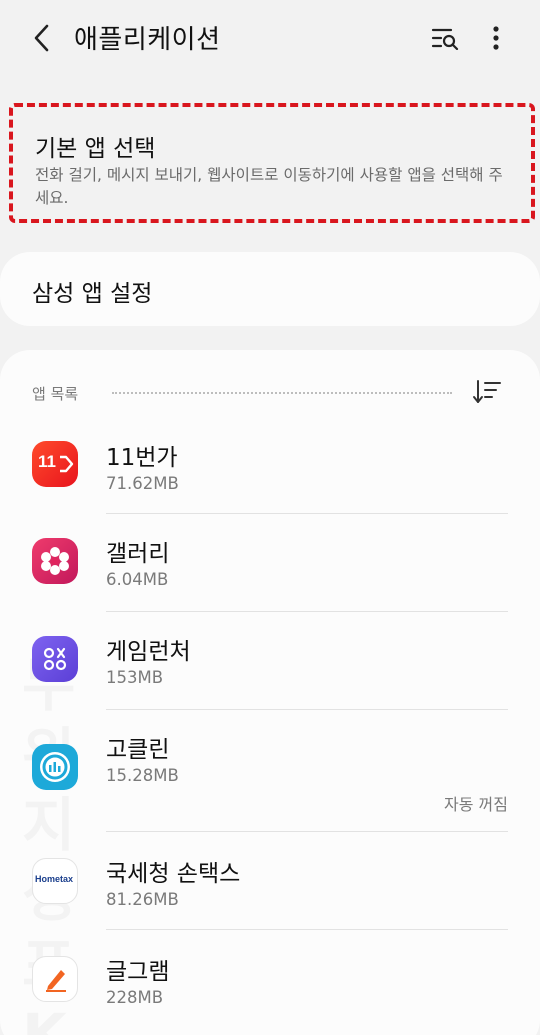 Image resolution: width=540 pixels, height=1035 pixels. What do you see at coordinates (95, 149) in the screenshot?
I see `default-apps-title: 기본 앱 선택` at bounding box center [95, 149].